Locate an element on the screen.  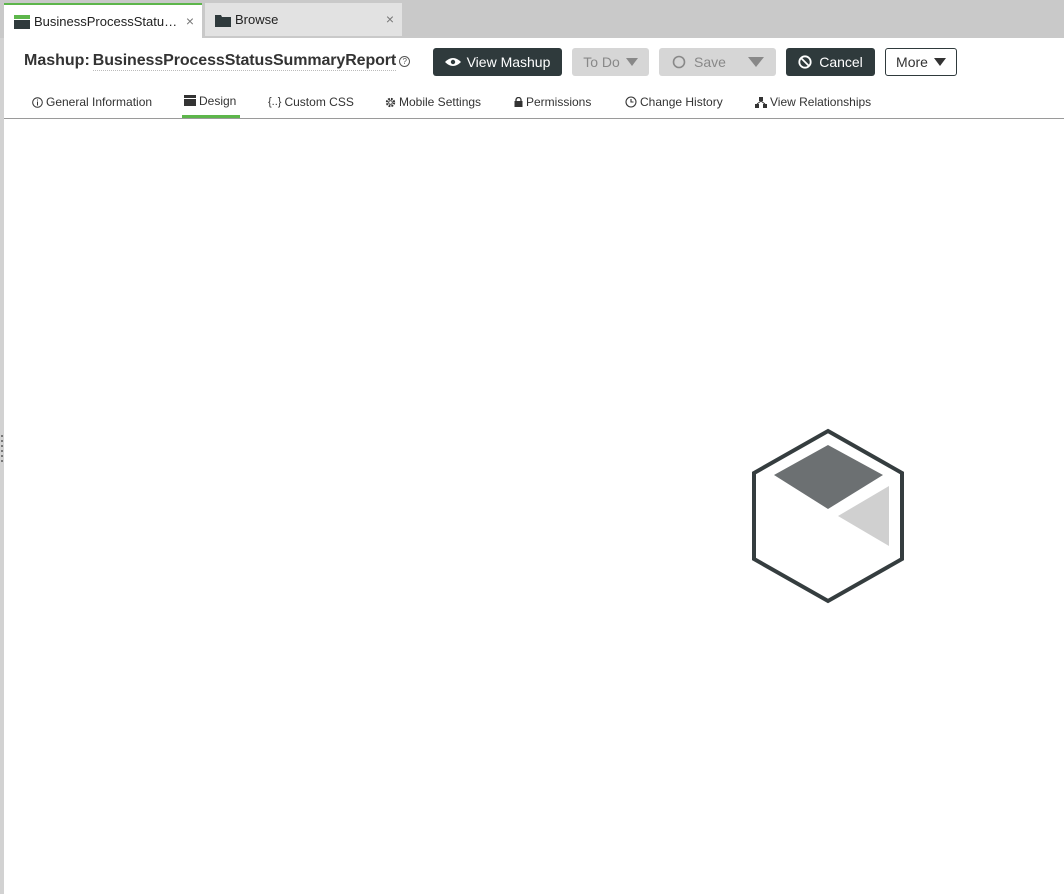
circle-icon is located at coordinates (679, 62).